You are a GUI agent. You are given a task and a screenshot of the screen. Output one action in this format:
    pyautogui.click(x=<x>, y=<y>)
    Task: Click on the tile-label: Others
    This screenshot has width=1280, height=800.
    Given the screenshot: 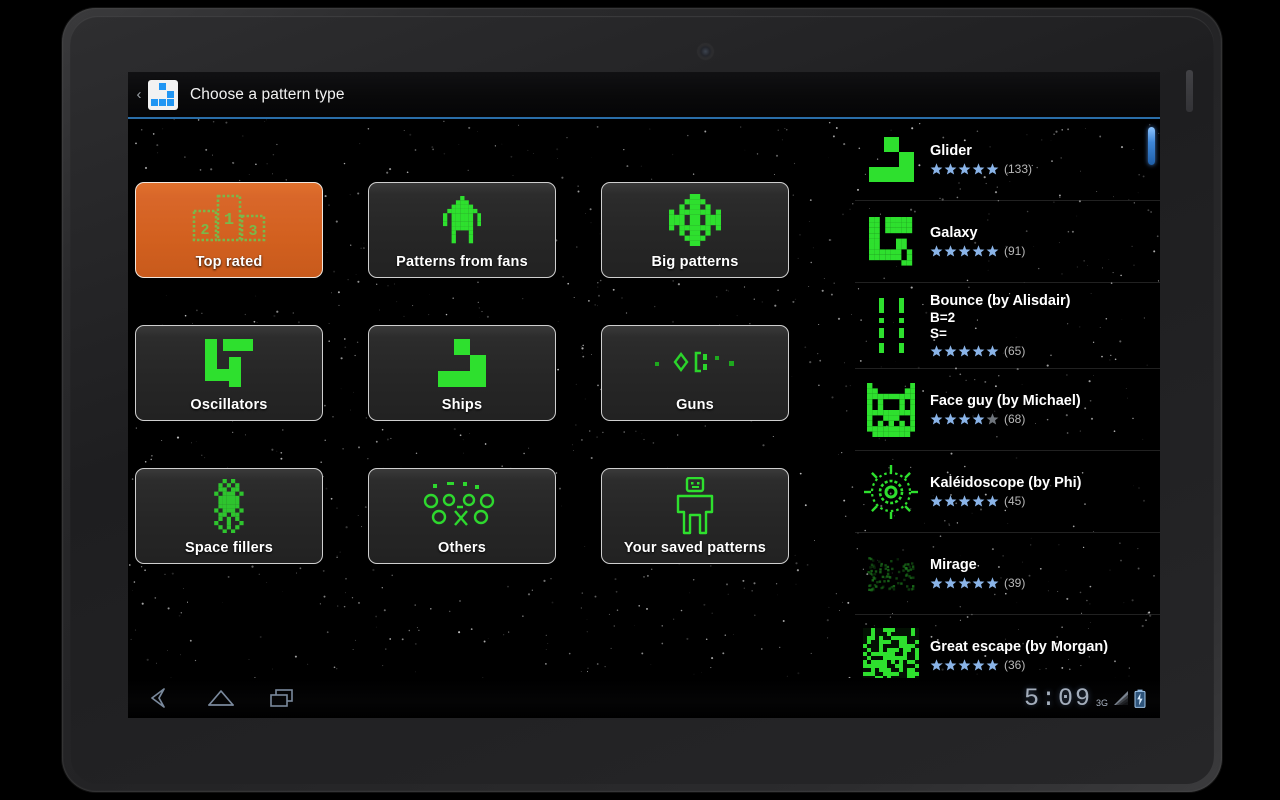 What is the action you would take?
    pyautogui.click(x=462, y=548)
    